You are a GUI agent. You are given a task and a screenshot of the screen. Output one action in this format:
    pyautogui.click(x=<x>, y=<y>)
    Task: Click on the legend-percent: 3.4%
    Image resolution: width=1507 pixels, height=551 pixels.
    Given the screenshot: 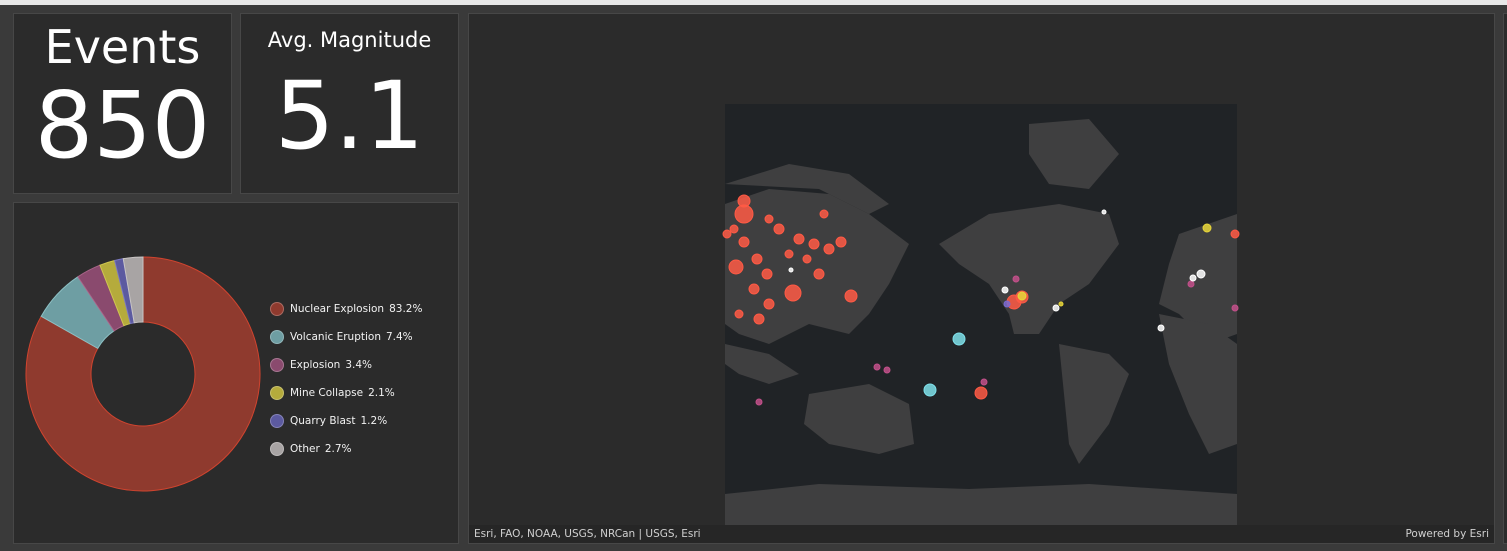 What is the action you would take?
    pyautogui.click(x=359, y=365)
    